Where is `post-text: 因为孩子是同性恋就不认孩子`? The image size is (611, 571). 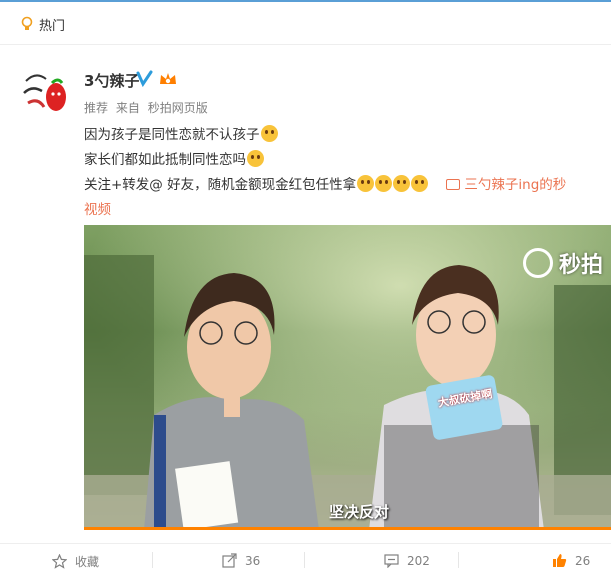
post-text: 因为孩子是同性恋就不认孩子 is located at coordinates (172, 135).